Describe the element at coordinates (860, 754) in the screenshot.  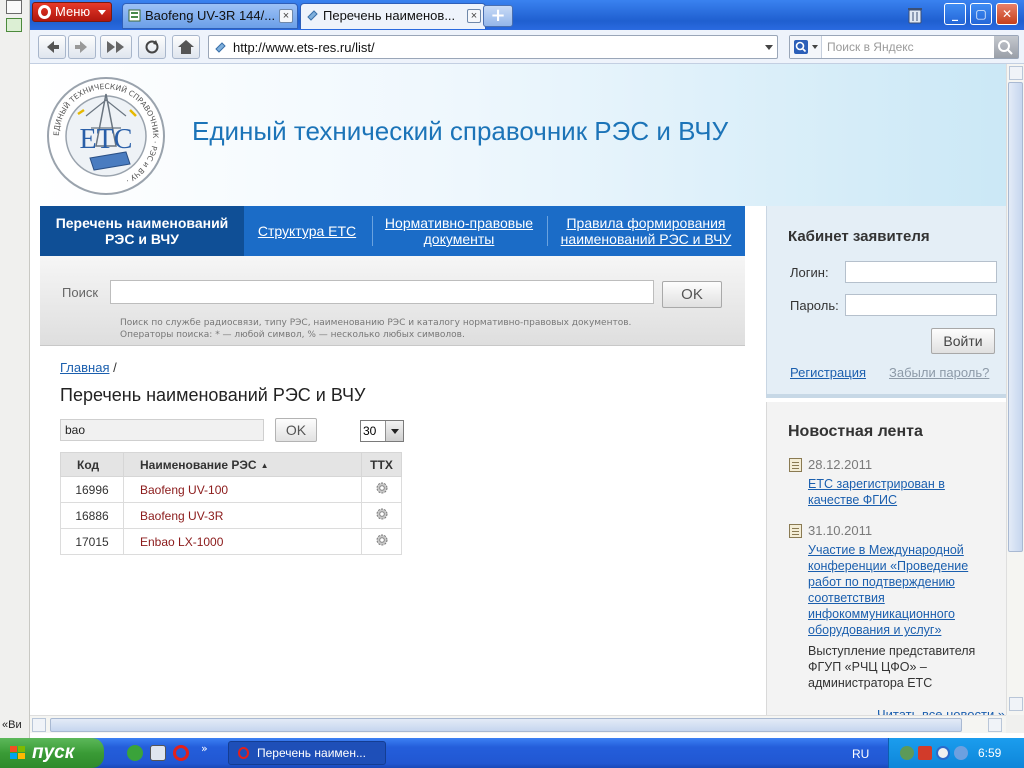
I see `language-indicator: RU` at that location.